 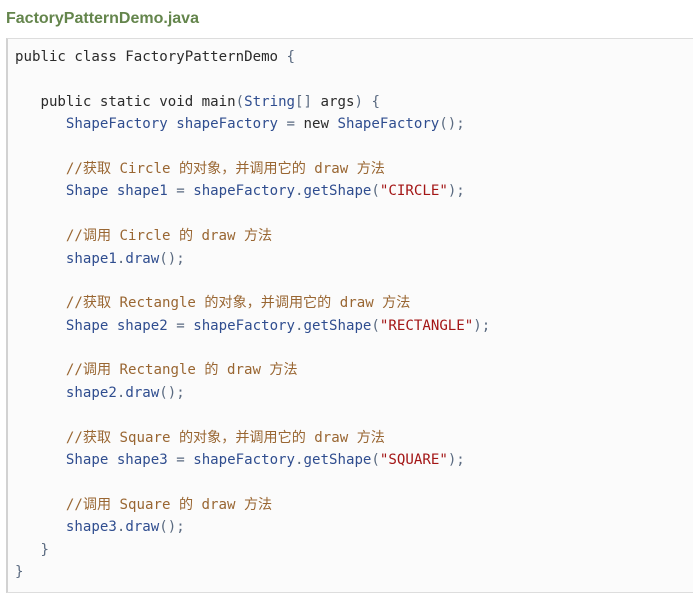 I want to click on code-token: //获取 Circle 的对象，并调用它的 draw 方法, so click(x=200, y=168).